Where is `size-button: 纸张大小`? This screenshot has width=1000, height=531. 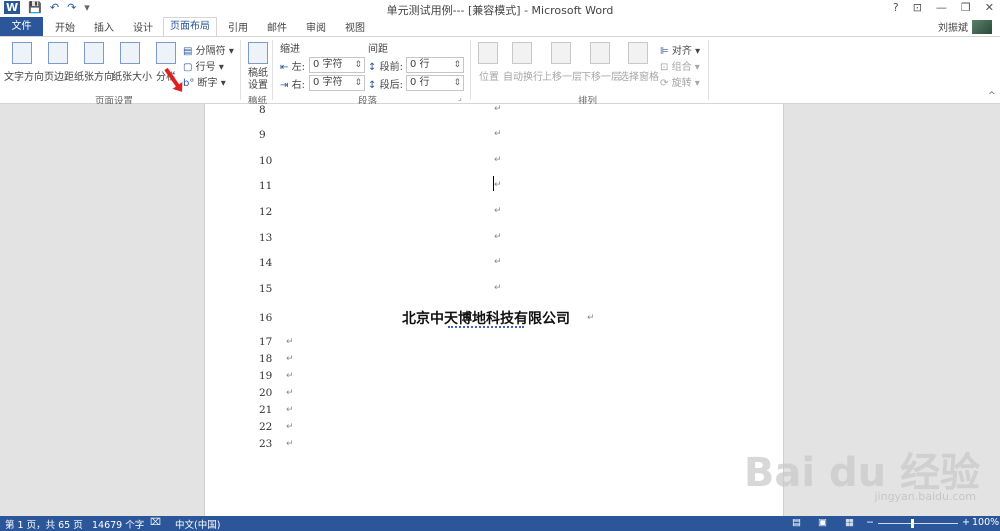
size-button: 纸张大小 is located at coordinates (132, 75).